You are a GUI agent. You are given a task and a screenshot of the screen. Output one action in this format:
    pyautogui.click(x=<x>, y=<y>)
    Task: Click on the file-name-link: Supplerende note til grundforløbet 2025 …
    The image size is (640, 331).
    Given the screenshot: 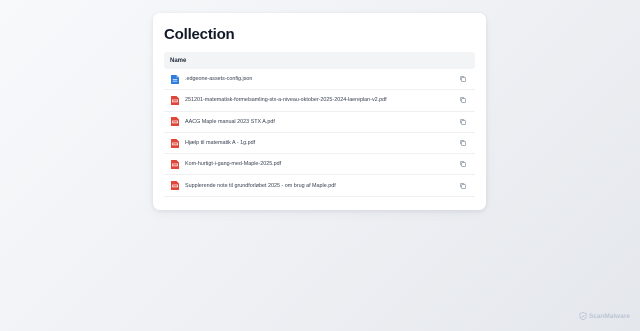 What is the action you would take?
    pyautogui.click(x=321, y=186)
    